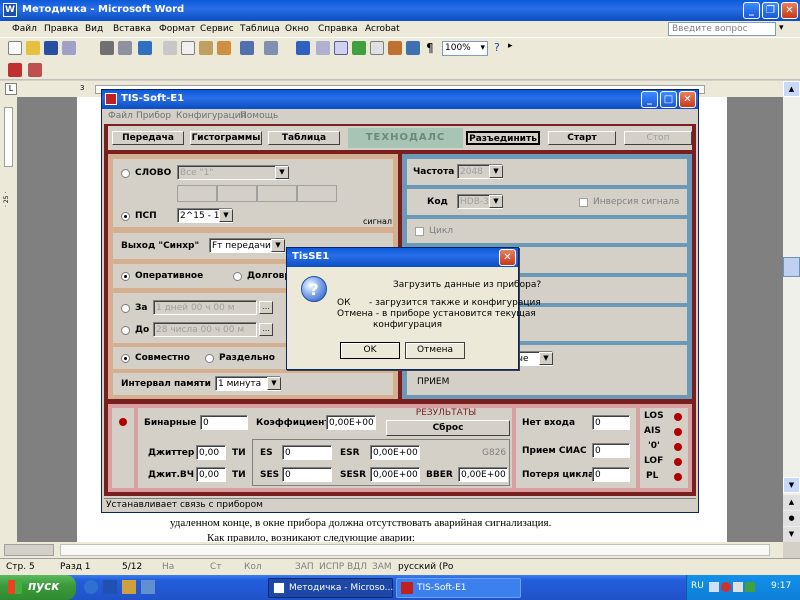 This screenshot has width=800, height=600. What do you see at coordinates (370, 350) in the screenshot?
I see `ok-button: OK` at bounding box center [370, 350].